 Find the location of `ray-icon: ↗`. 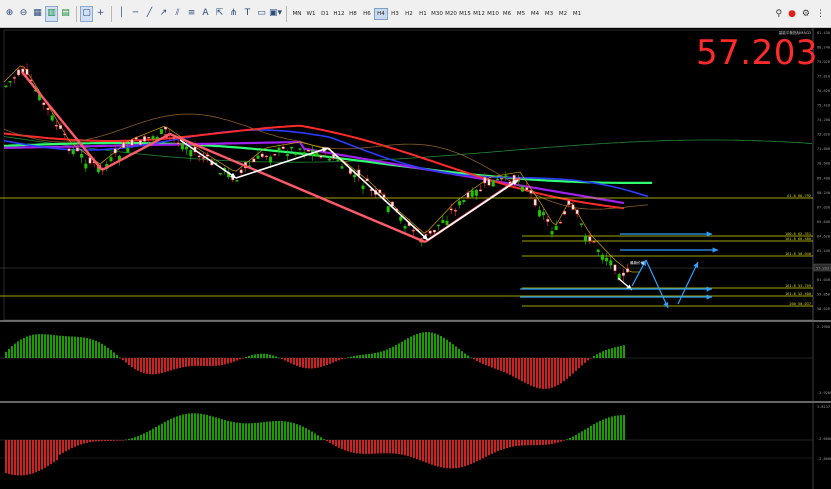

ray-icon: ↗ is located at coordinates (163, 14).